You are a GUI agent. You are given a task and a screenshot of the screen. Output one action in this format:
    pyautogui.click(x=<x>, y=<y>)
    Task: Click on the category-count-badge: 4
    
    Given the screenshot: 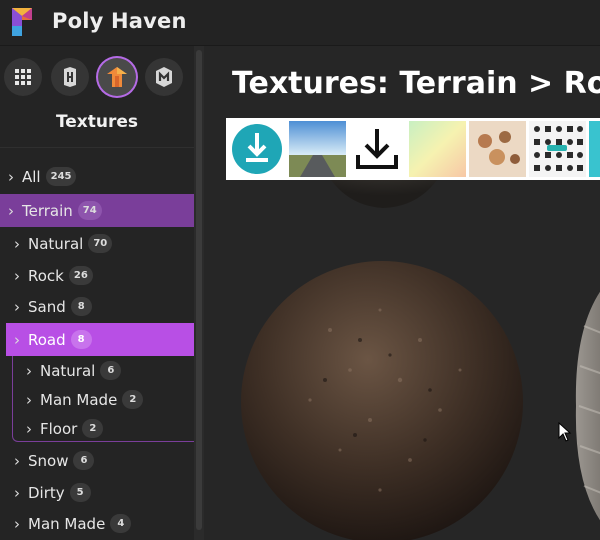 What is the action you would take?
    pyautogui.click(x=121, y=523)
    